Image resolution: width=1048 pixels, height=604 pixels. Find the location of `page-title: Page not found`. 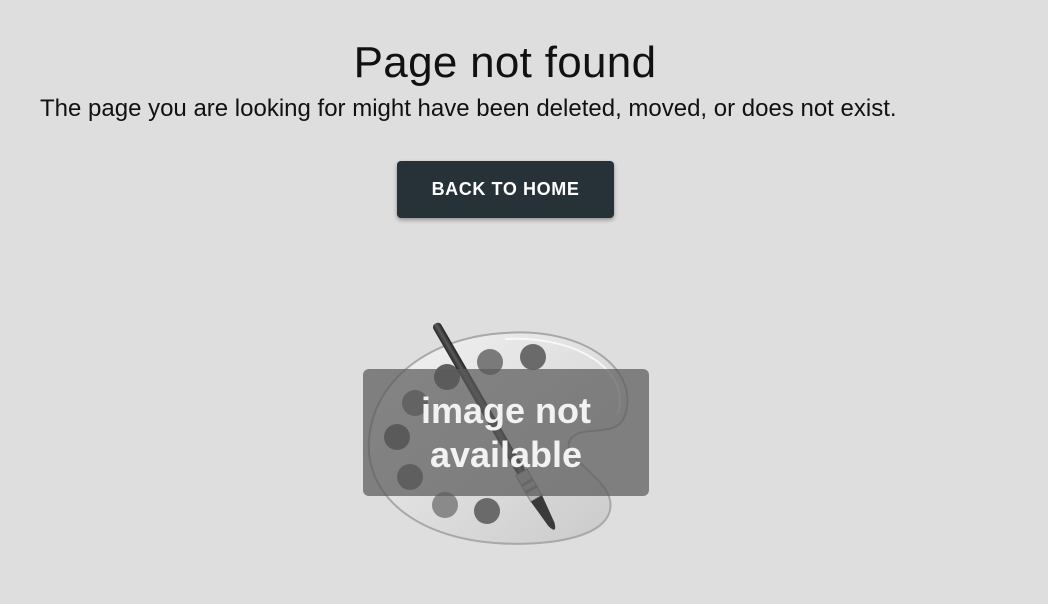

page-title: Page not found is located at coordinates (505, 62).